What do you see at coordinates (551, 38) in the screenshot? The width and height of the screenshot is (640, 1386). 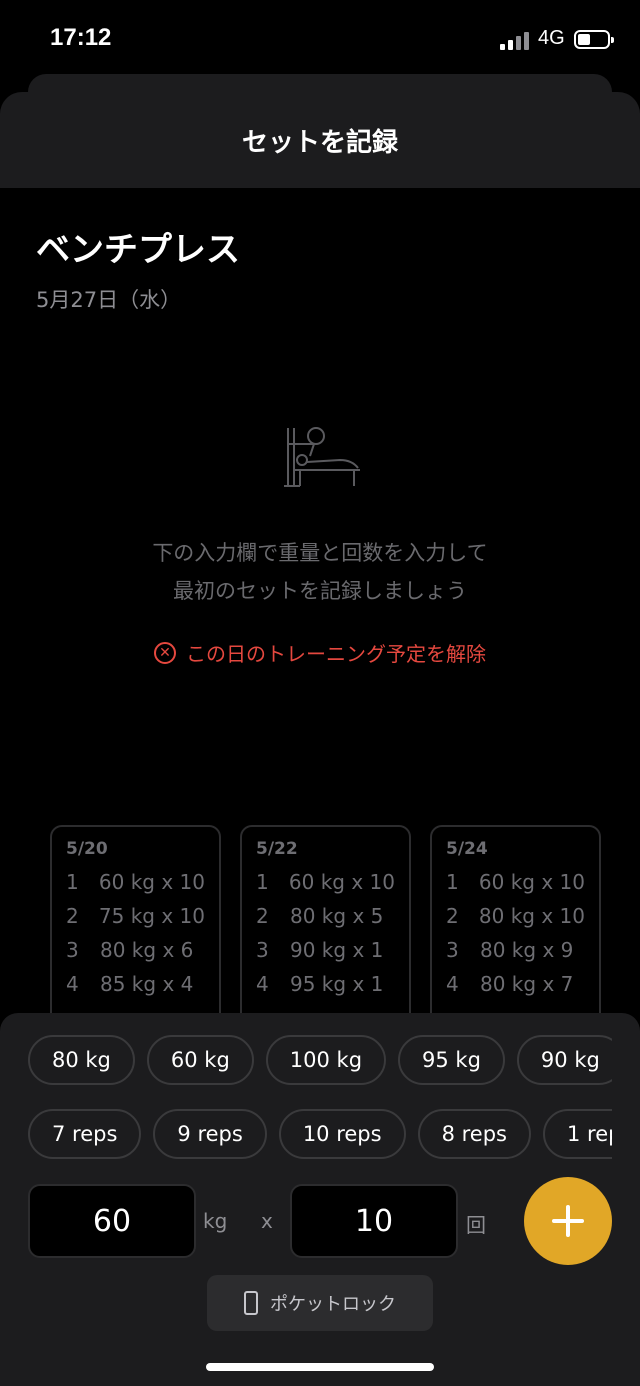 I see `network-type: 4G` at bounding box center [551, 38].